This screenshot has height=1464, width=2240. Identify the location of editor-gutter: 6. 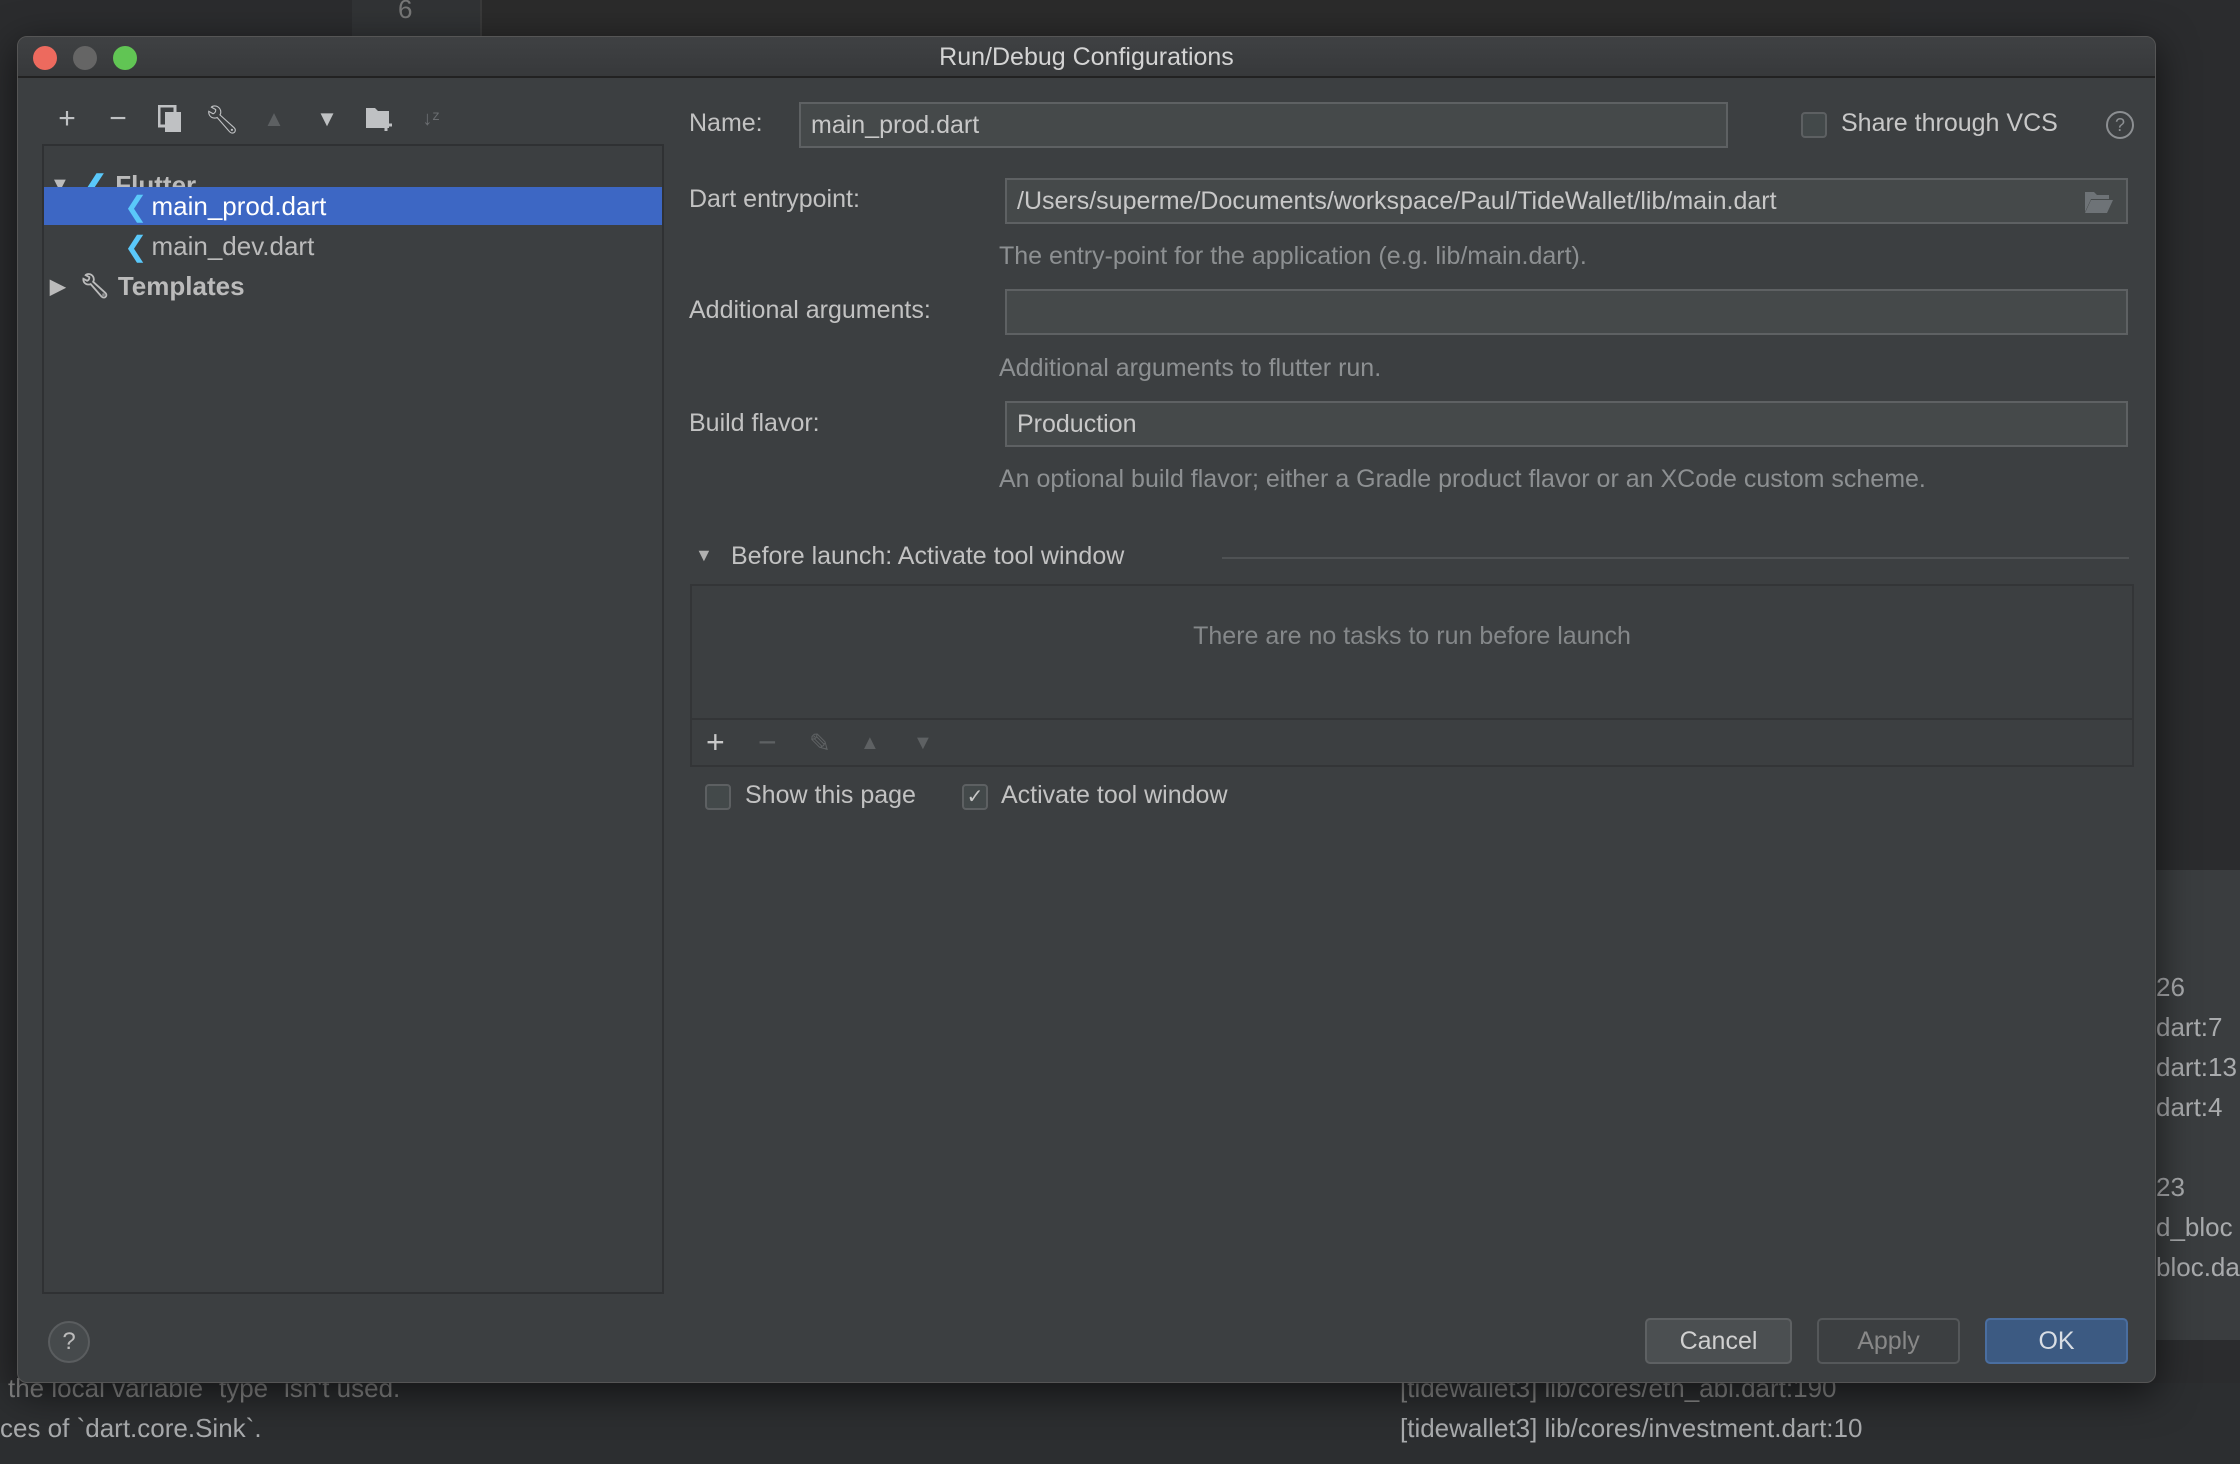
(416, 18).